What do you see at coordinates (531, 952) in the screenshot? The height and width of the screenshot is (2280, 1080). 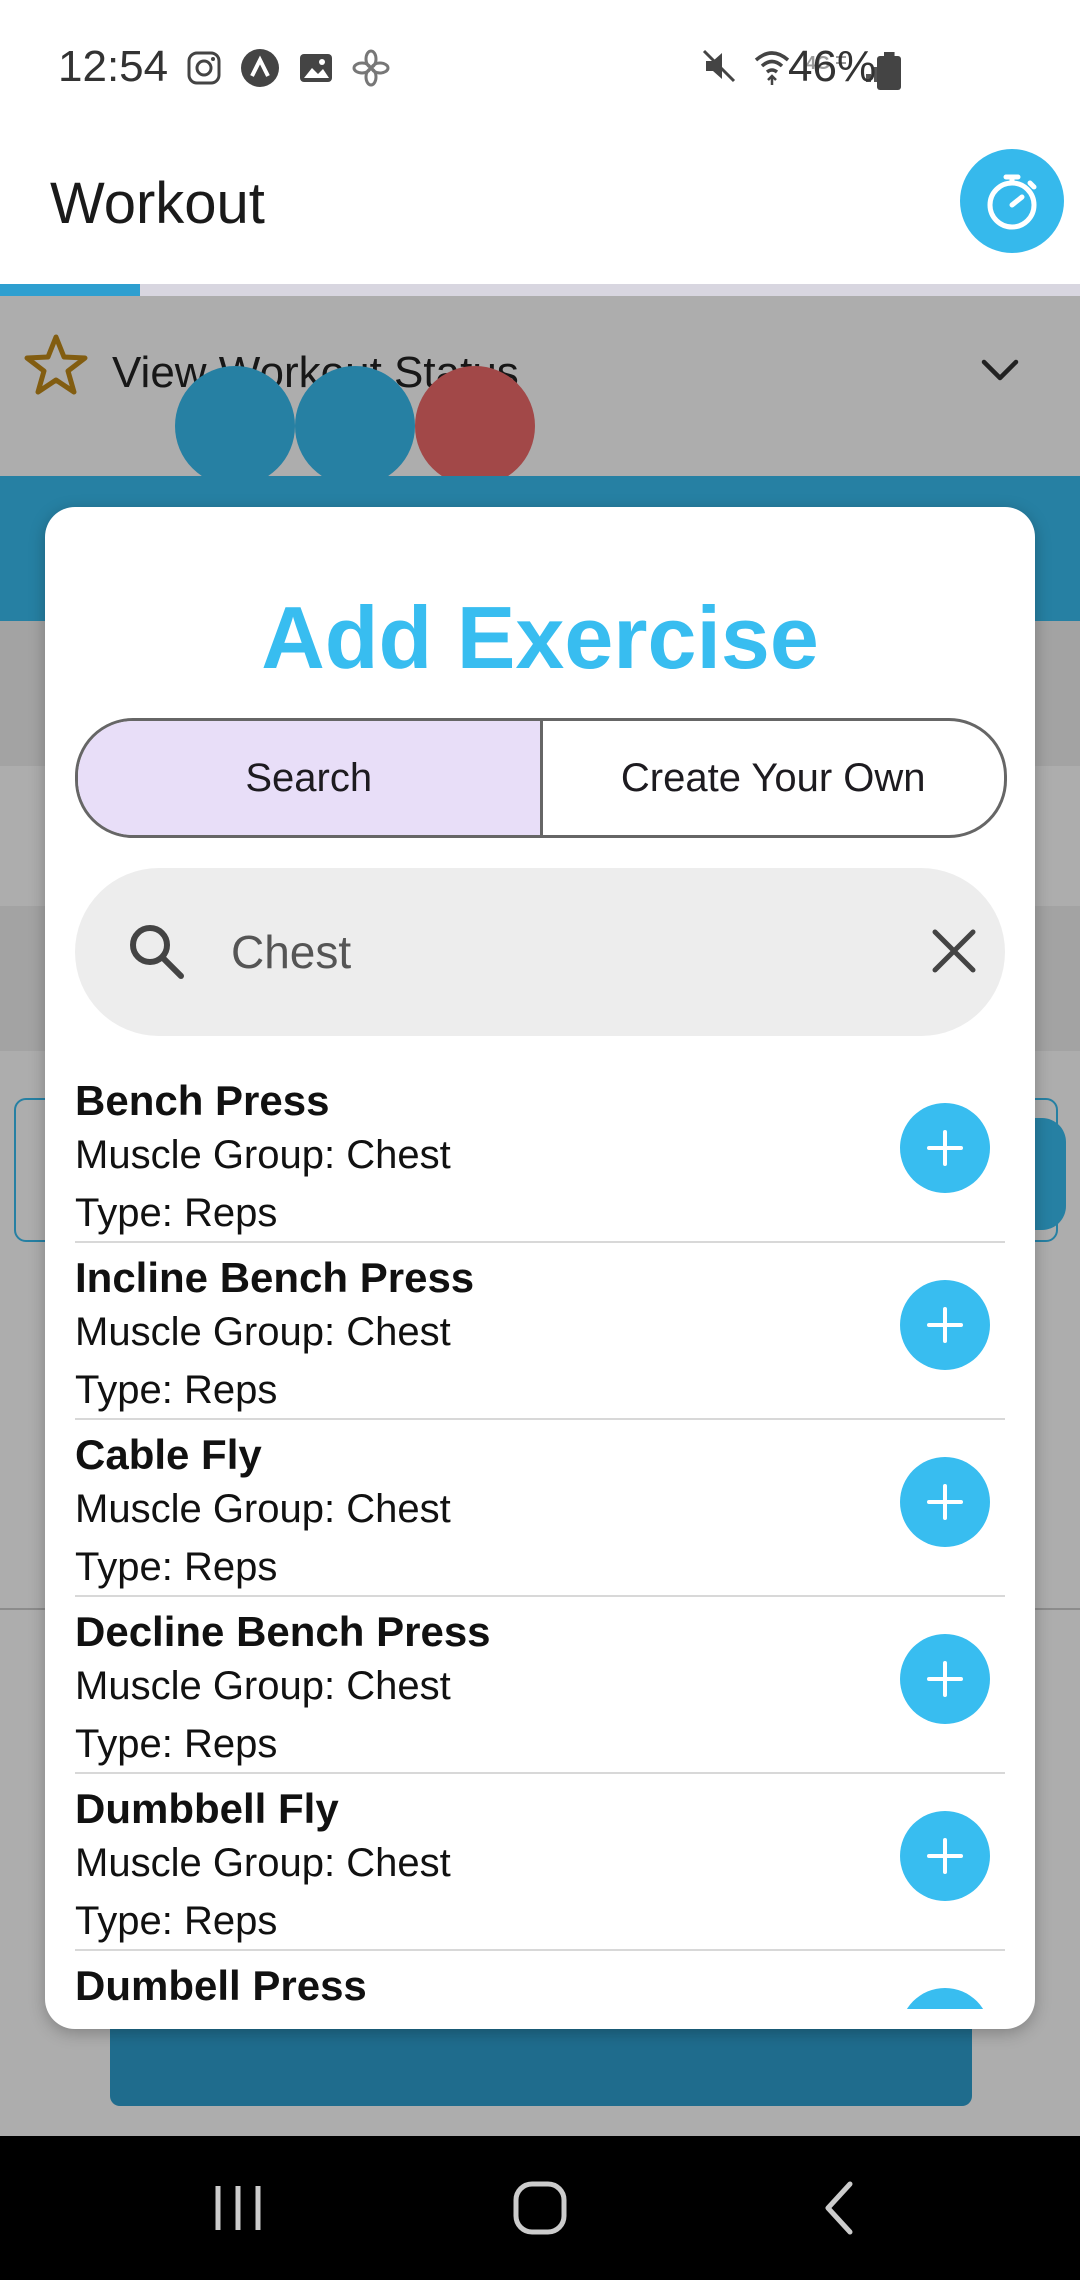 I see `search-input` at bounding box center [531, 952].